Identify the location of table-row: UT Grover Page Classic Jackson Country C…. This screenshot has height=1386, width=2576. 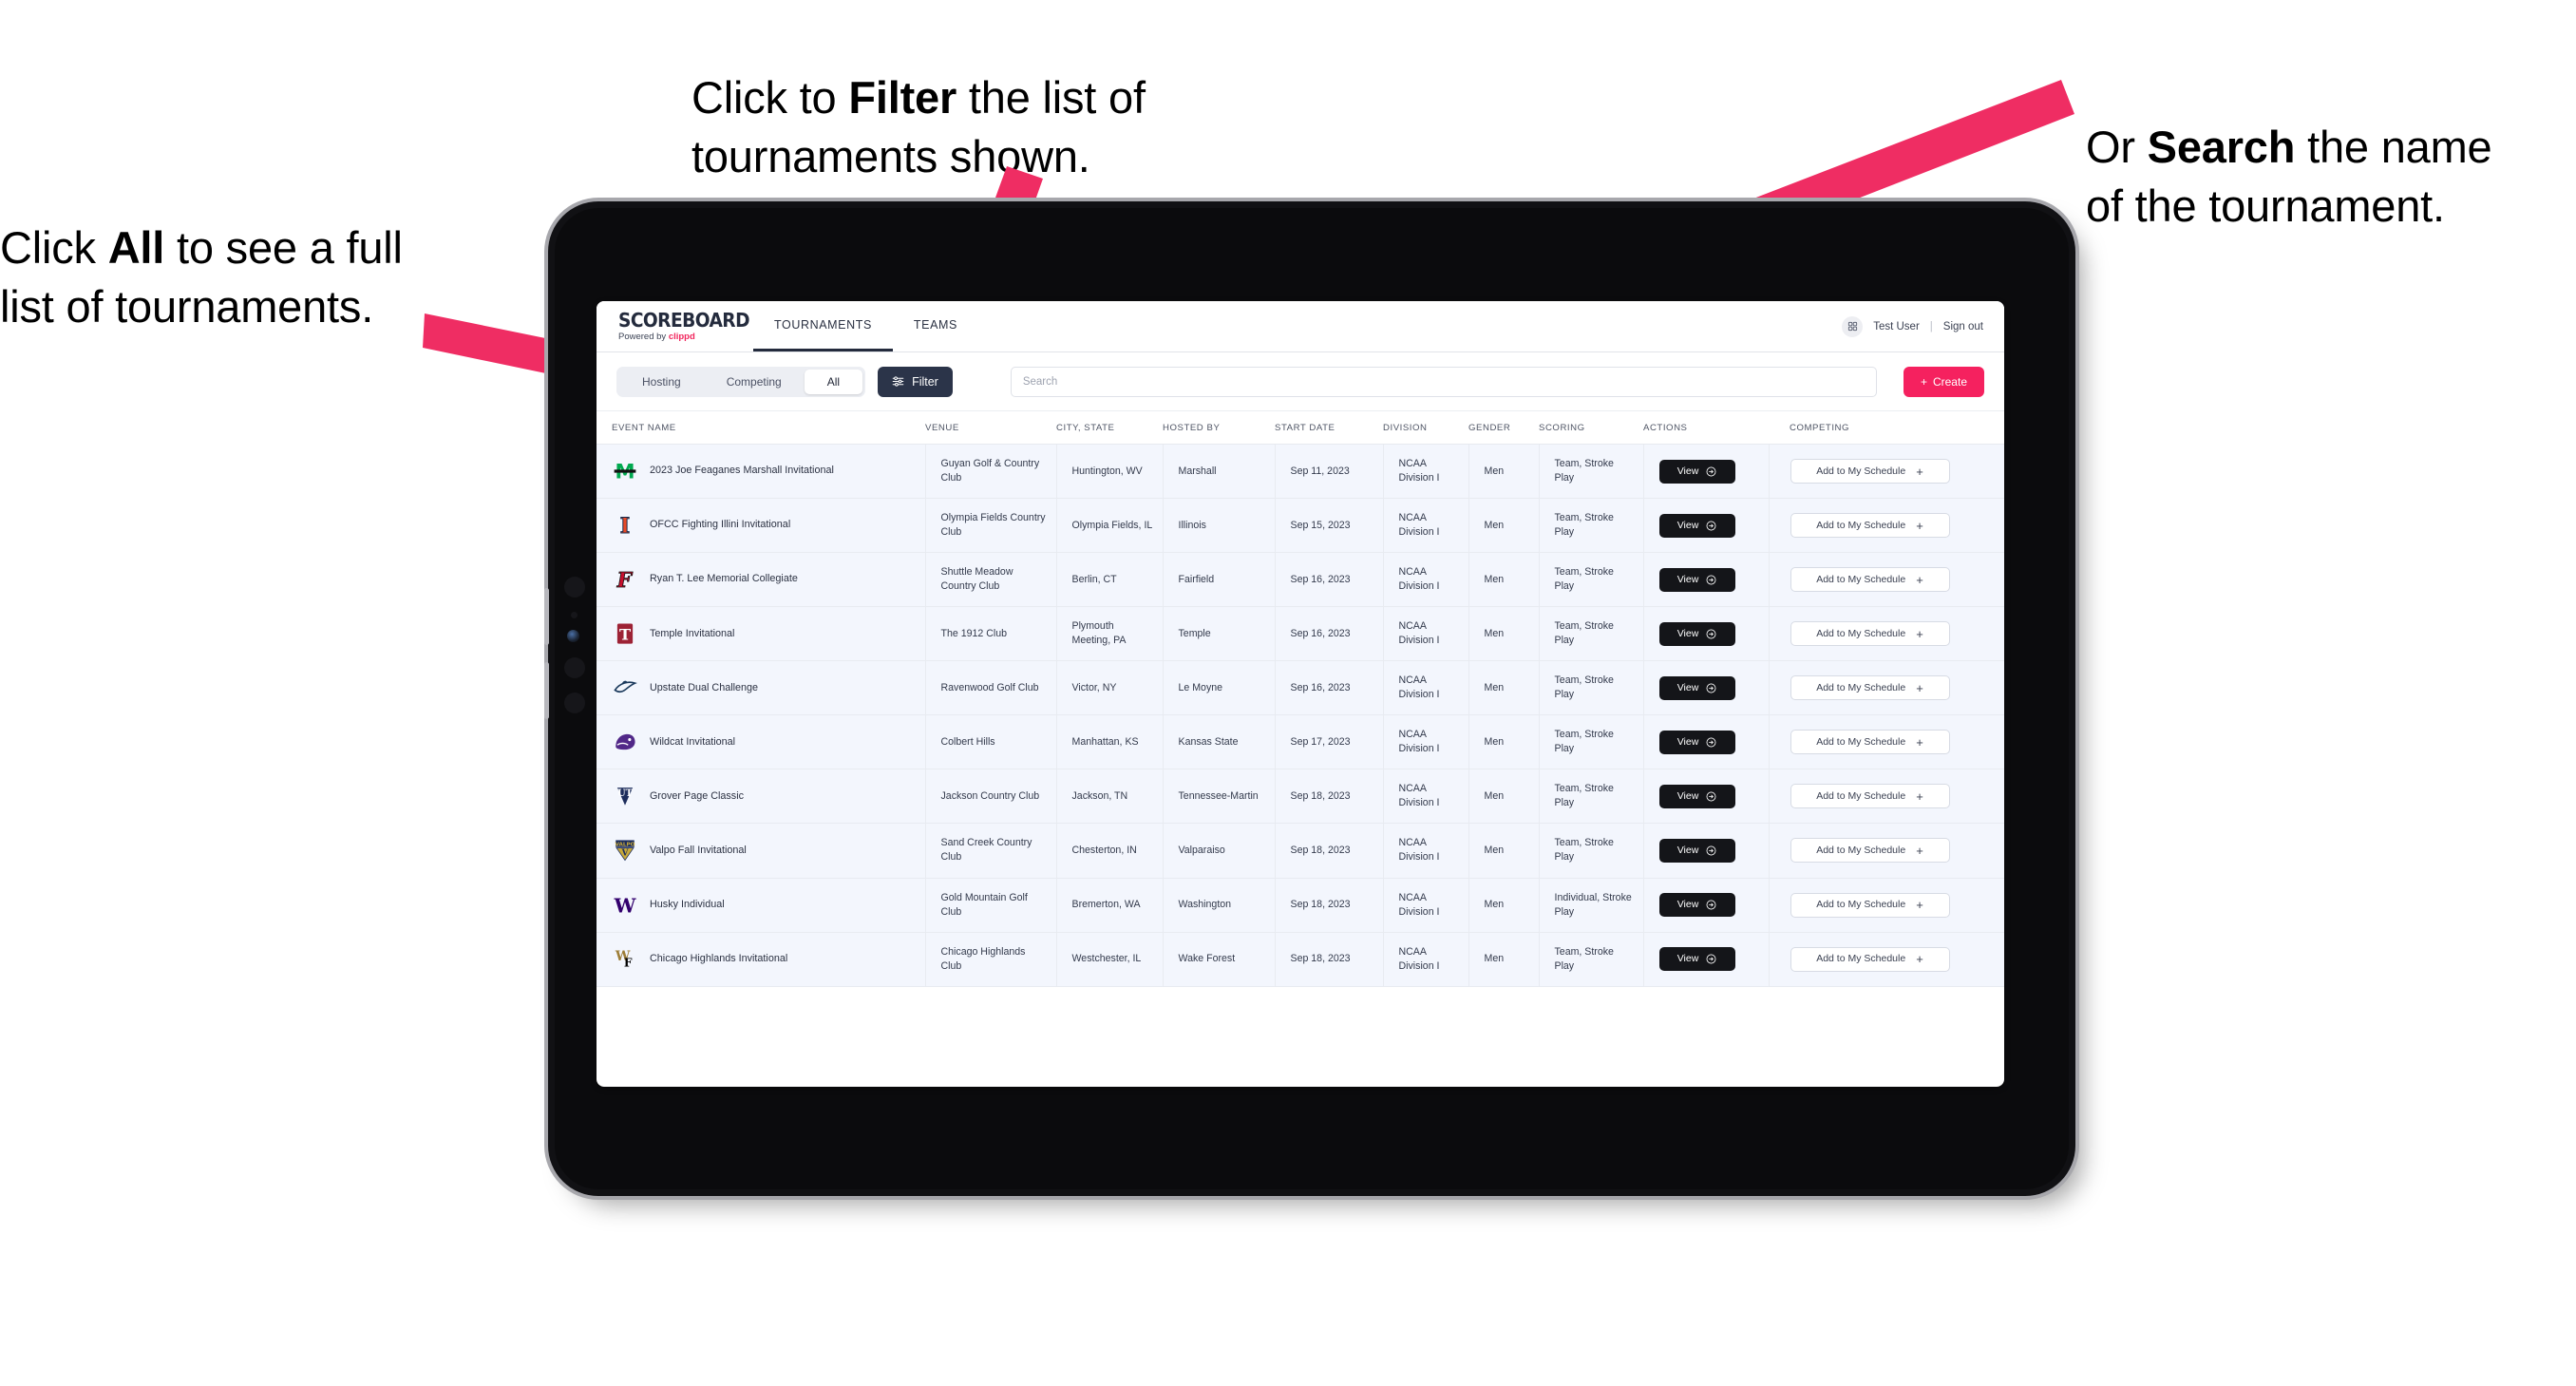
(1300, 797).